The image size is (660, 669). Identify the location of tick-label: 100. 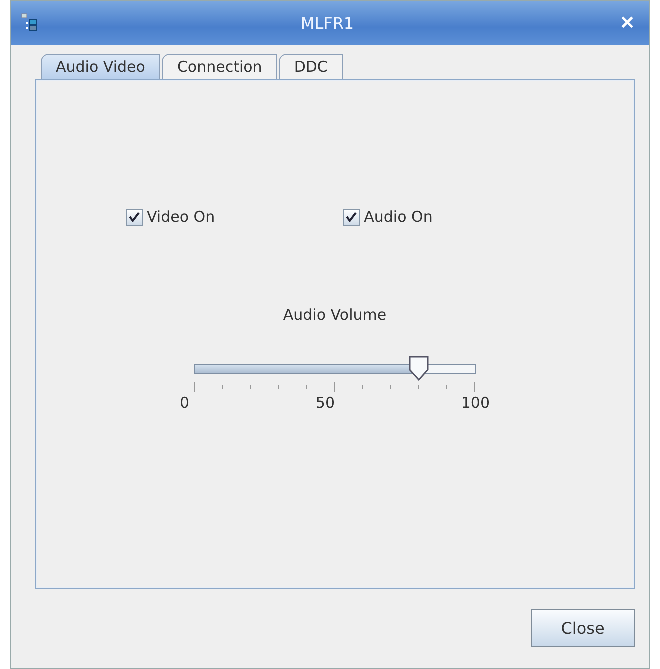
(475, 403).